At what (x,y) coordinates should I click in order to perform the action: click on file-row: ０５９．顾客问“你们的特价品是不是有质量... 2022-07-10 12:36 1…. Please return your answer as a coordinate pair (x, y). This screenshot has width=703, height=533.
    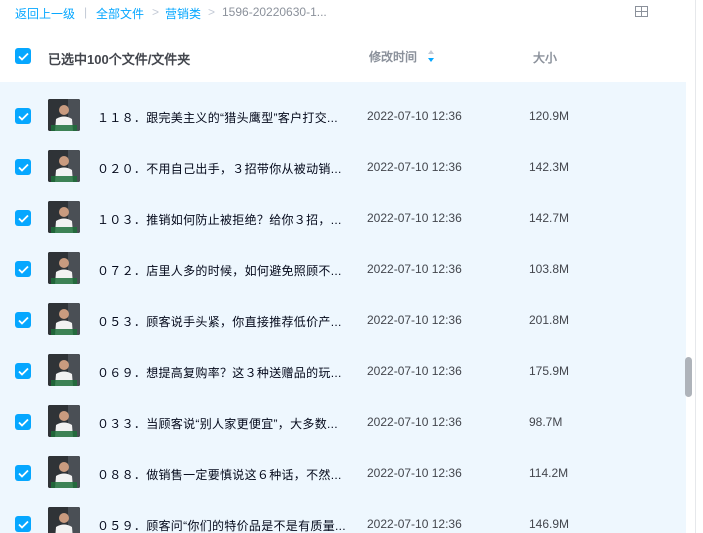
    Looking at the image, I should click on (343, 511).